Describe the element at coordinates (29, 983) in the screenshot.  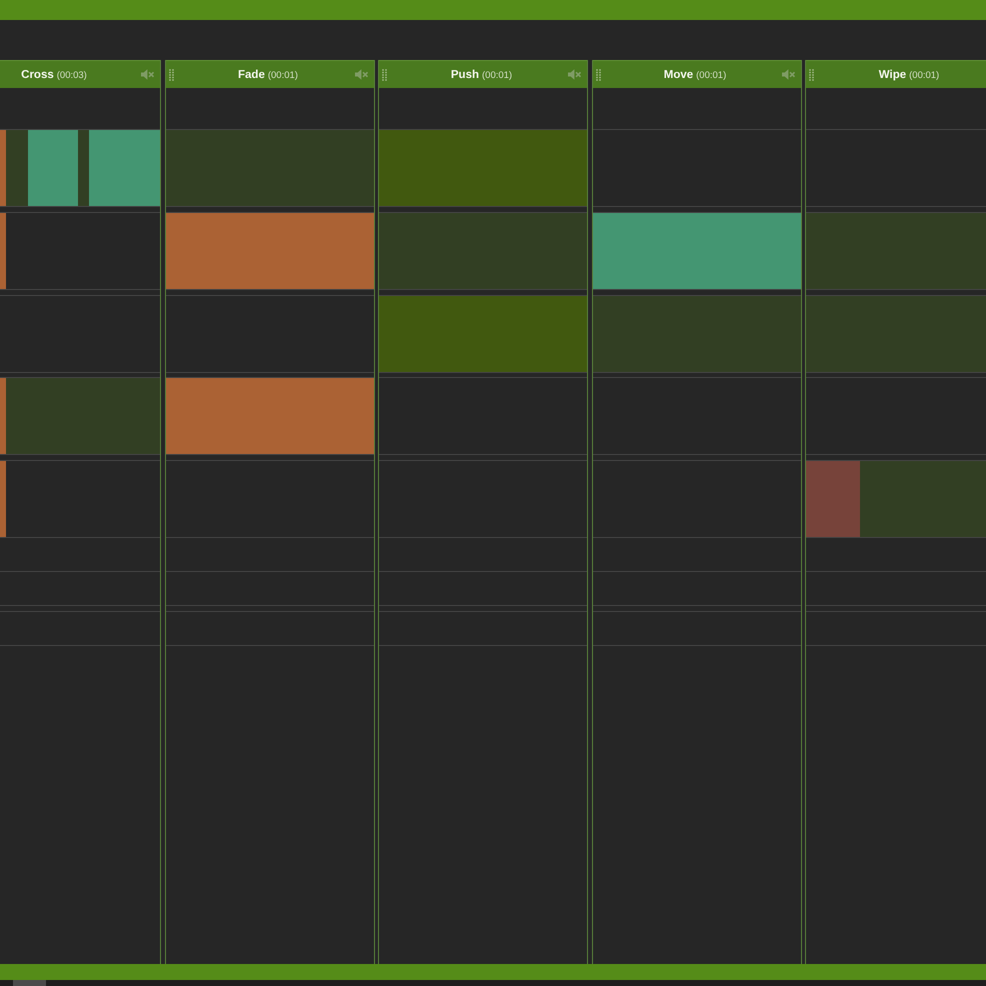
I see `scrollbar-thumb` at that location.